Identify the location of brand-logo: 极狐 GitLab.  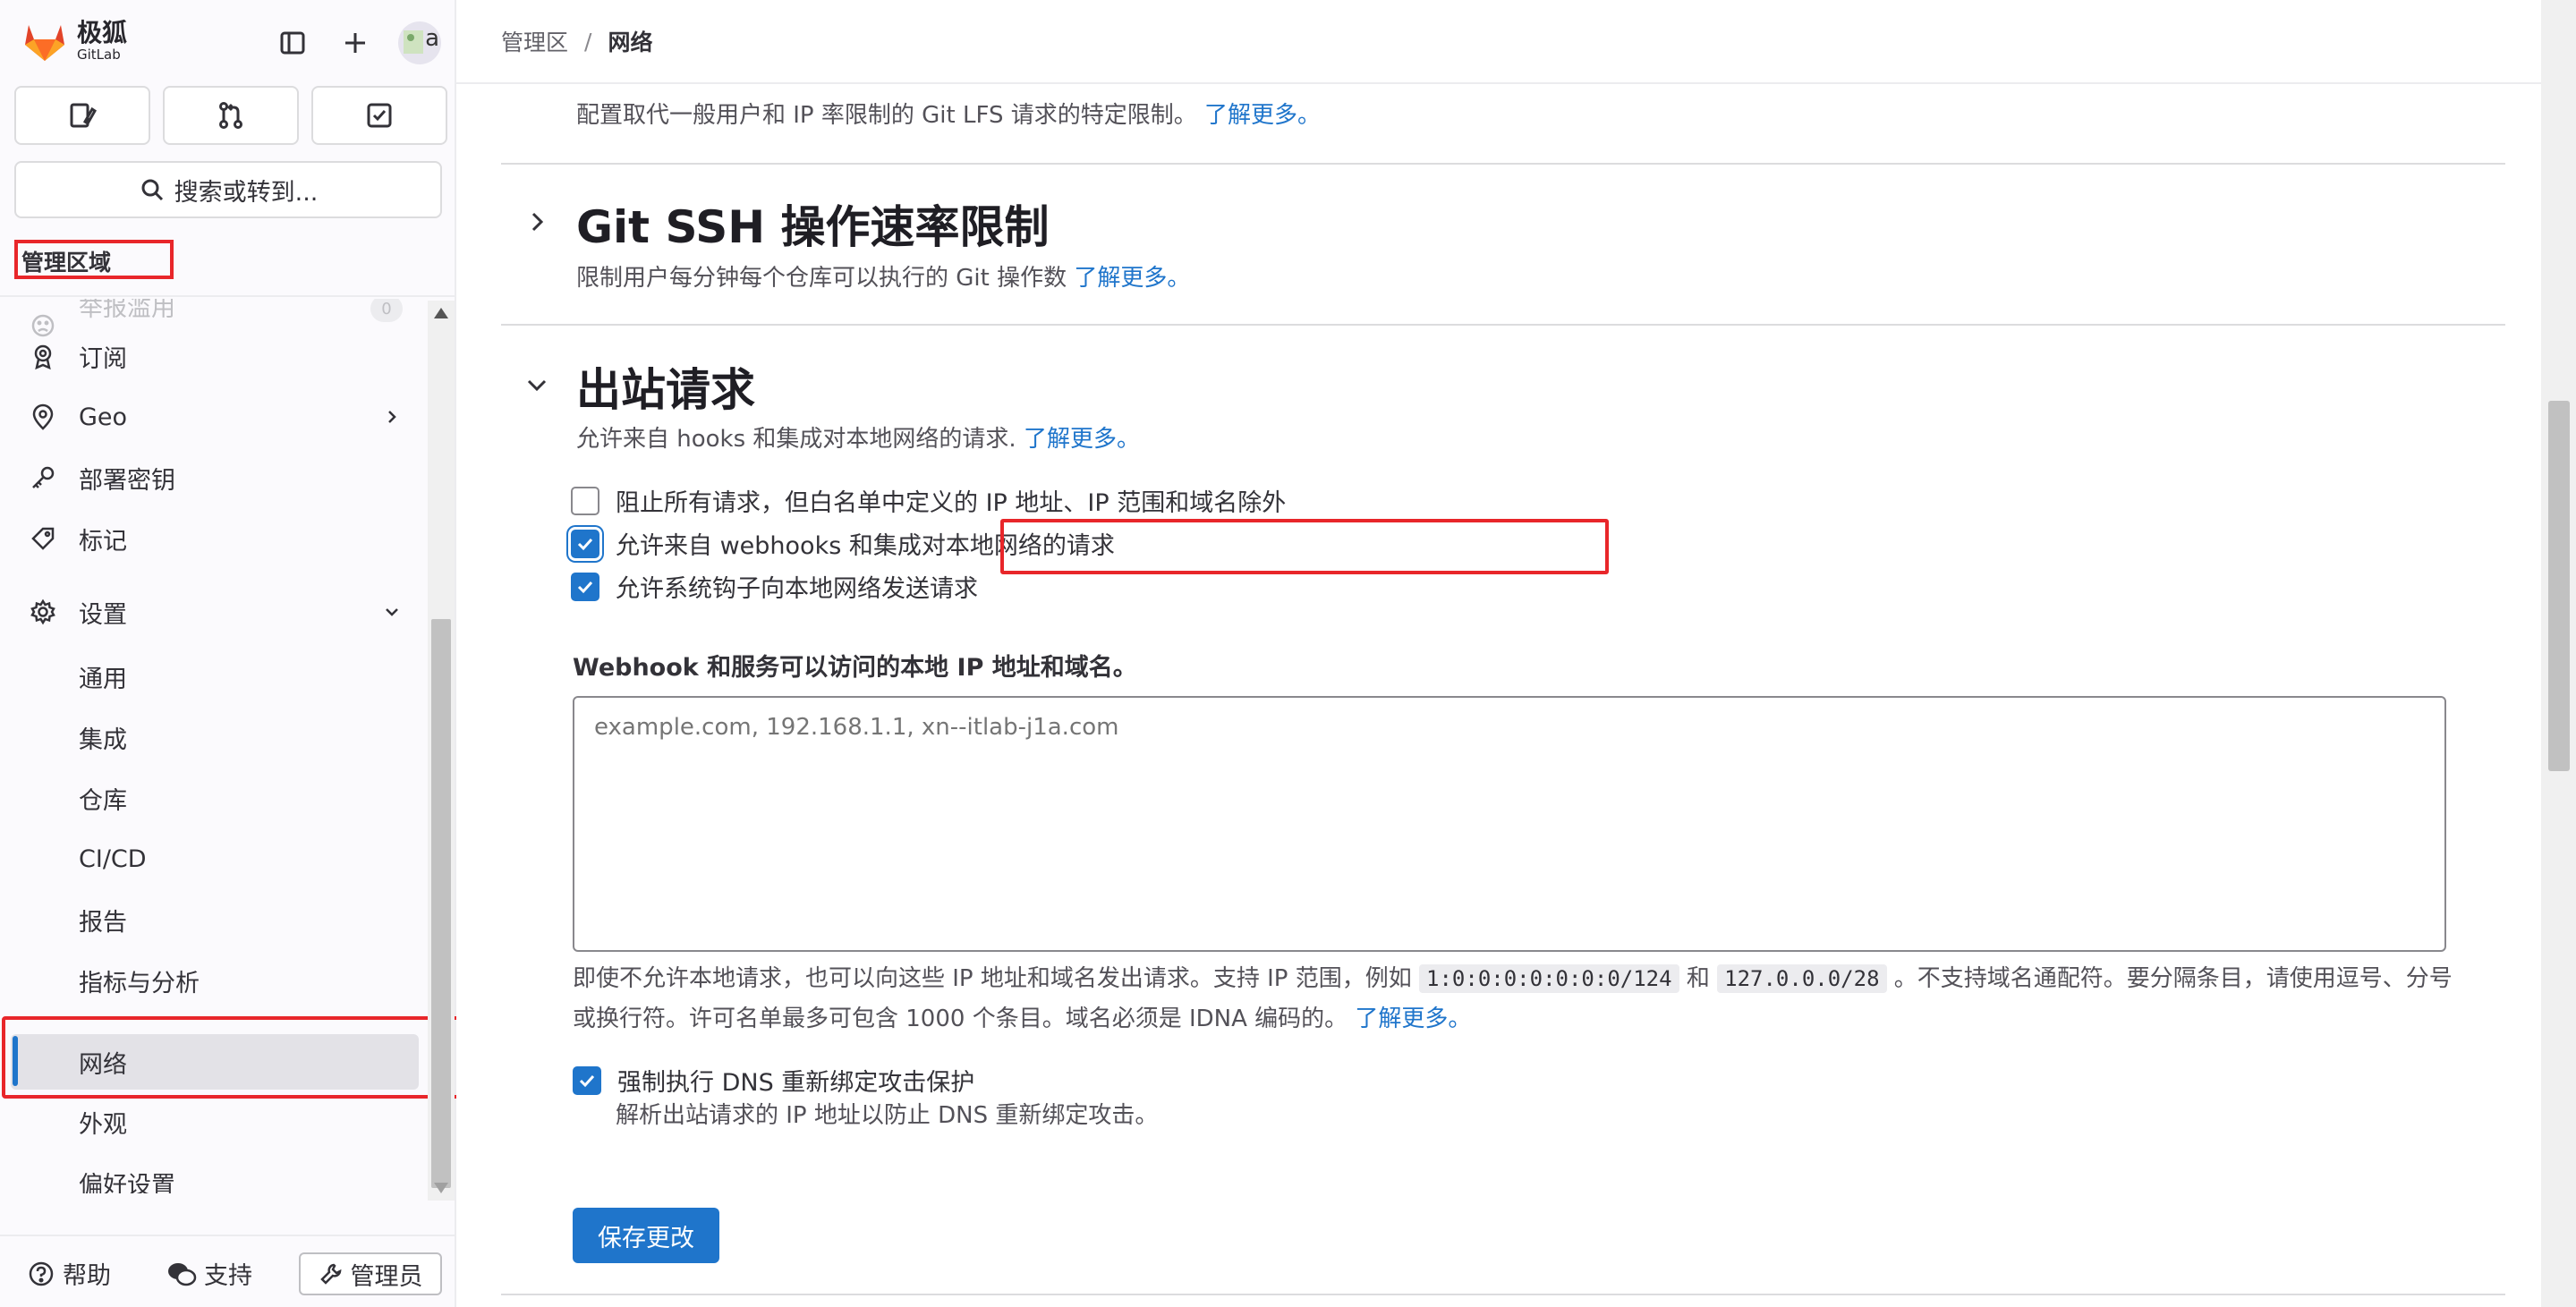
(73, 41).